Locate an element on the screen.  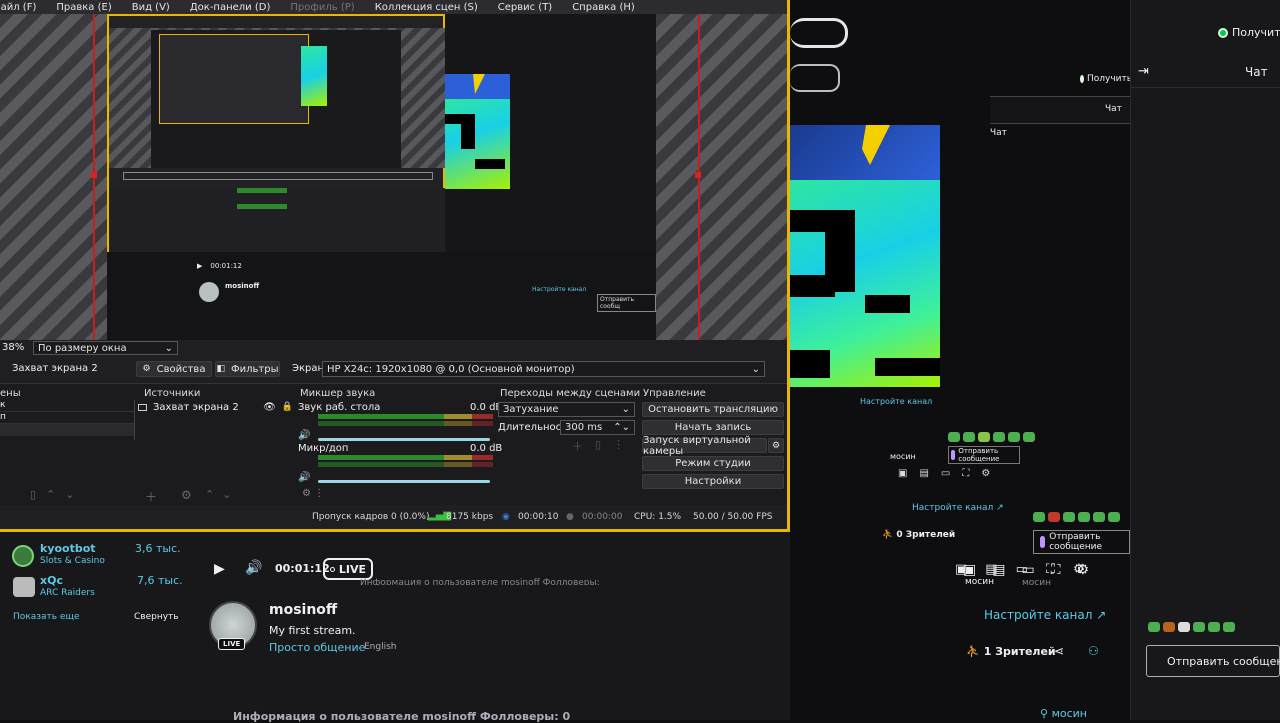
player-settings-controls: ▣ ▤ ▭ ⛶ ⚙ is located at coordinates (1026, 570).